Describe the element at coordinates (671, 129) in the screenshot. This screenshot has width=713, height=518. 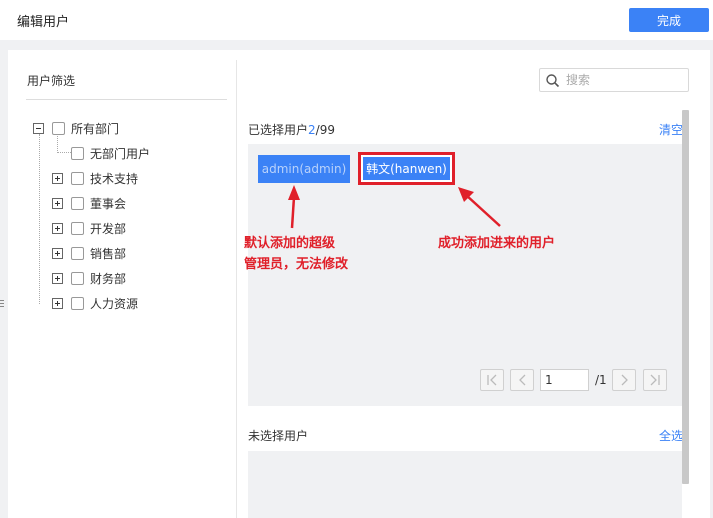
I see `clear-button: 清空` at that location.